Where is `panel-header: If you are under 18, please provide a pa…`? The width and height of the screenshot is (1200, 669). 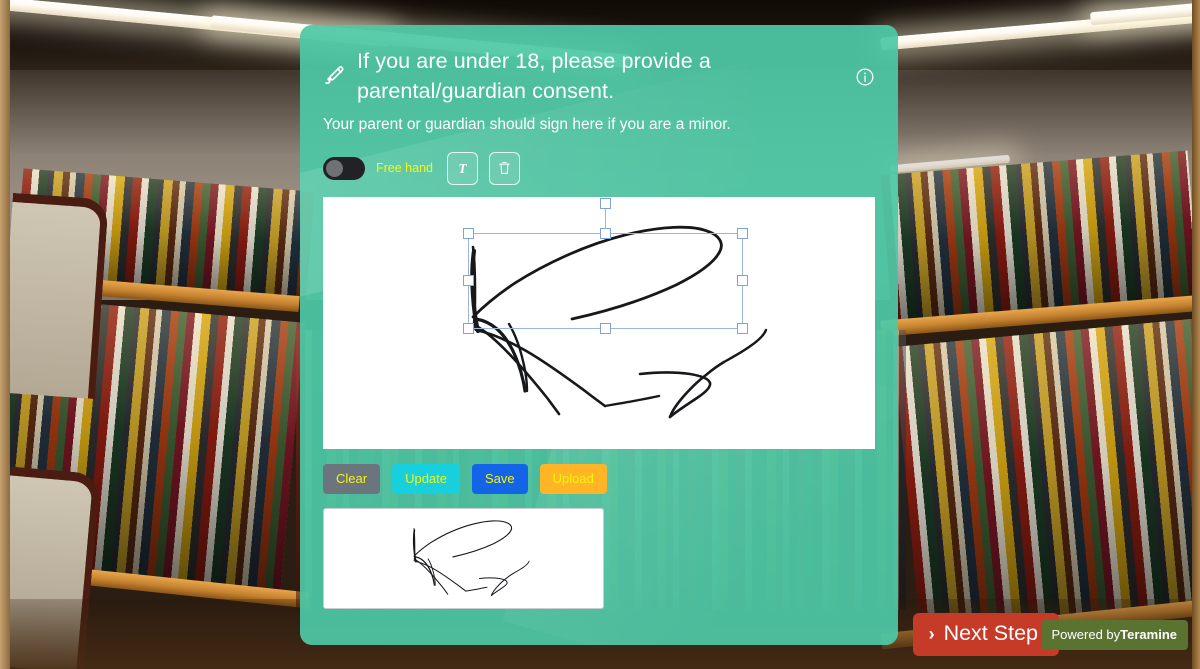 panel-header: If you are under 18, please provide a pa… is located at coordinates (599, 76).